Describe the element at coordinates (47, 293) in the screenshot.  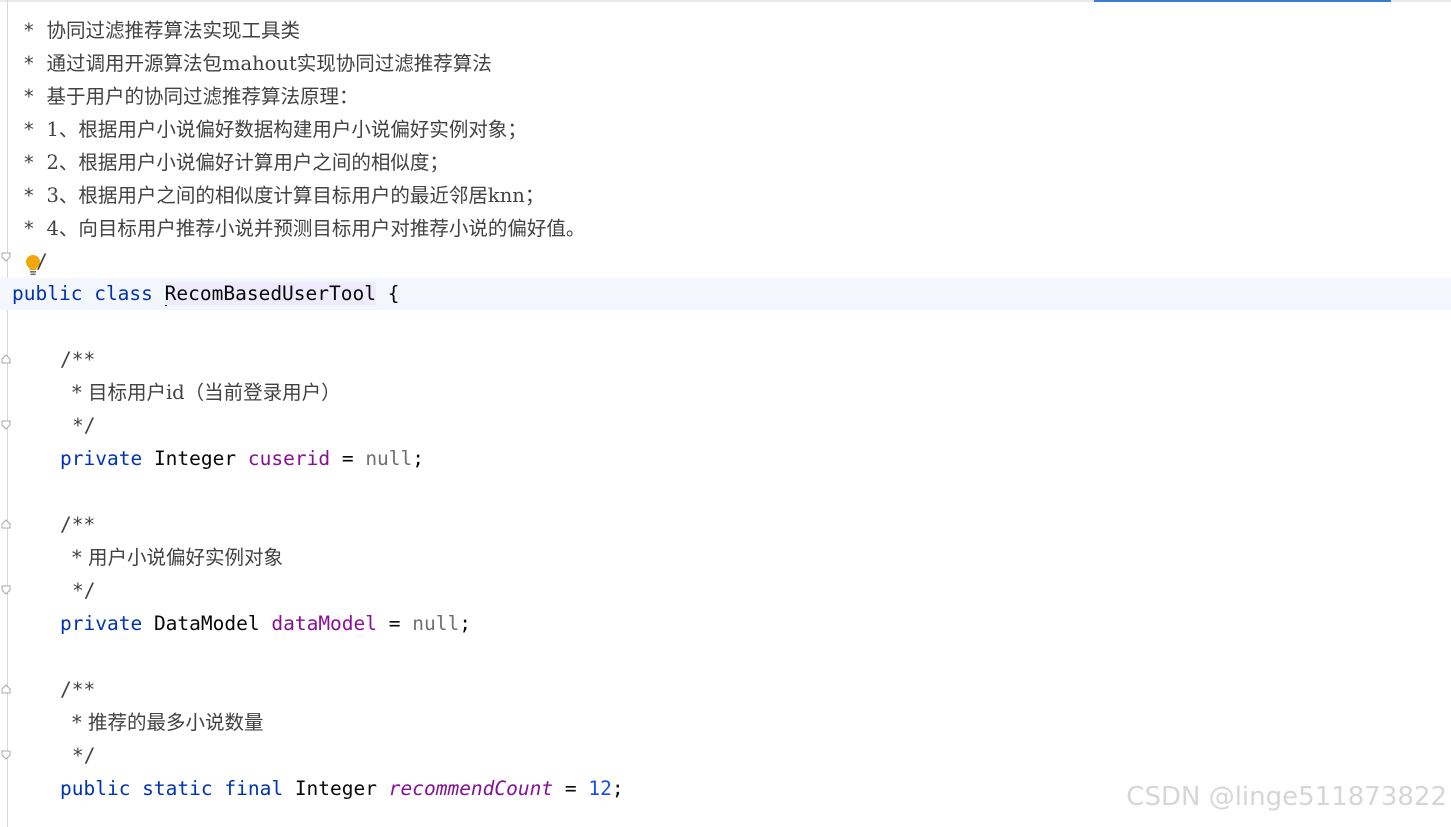
I see `keyword-public: public` at that location.